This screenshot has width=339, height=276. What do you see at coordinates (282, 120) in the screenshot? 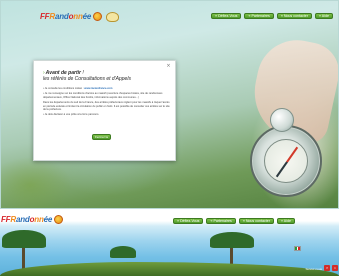
I see `compass-lens-image` at bounding box center [282, 120].